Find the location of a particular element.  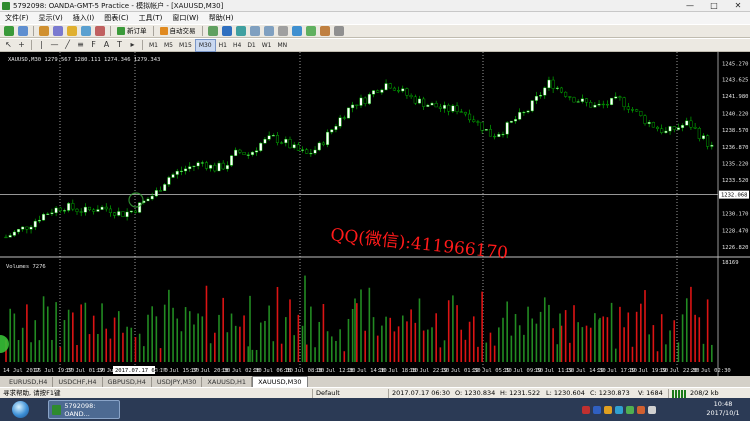

crosshair-icon: + is located at coordinates (21, 45).